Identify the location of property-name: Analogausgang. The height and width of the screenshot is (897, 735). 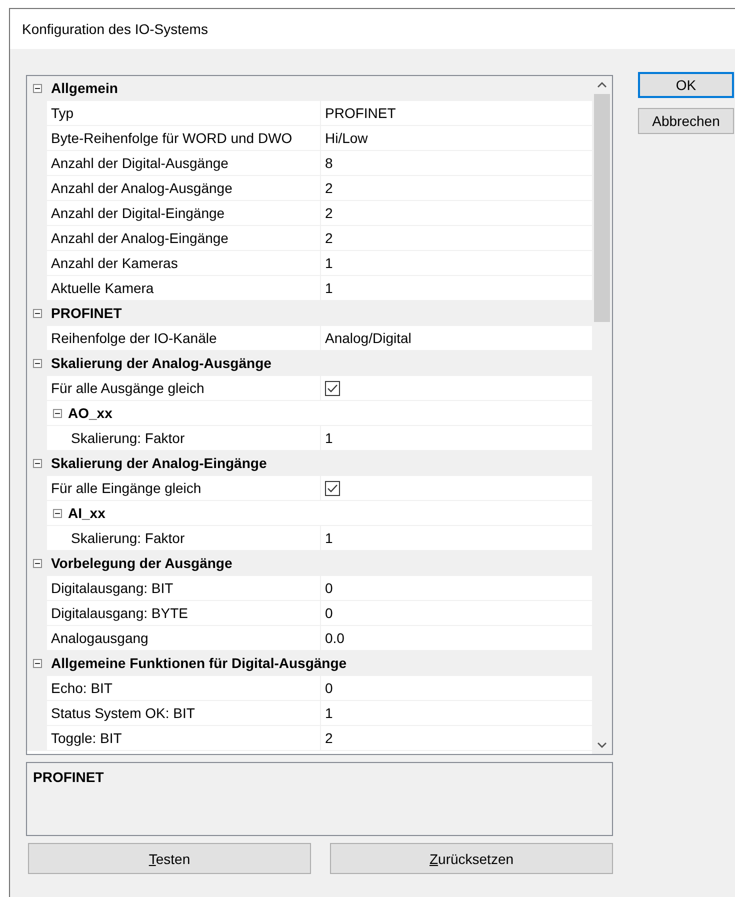
(183, 638).